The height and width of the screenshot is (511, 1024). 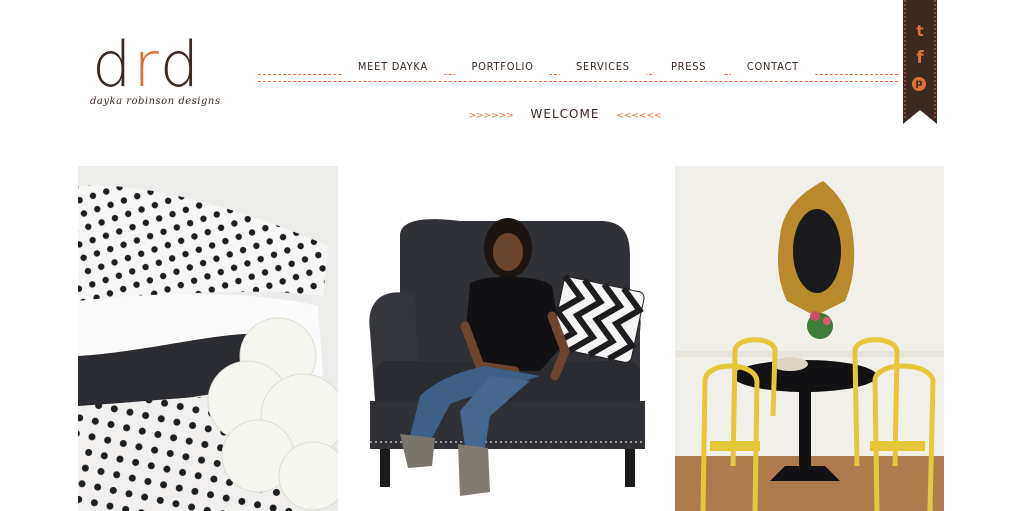 What do you see at coordinates (688, 68) in the screenshot?
I see `nav-press: PRESS` at bounding box center [688, 68].